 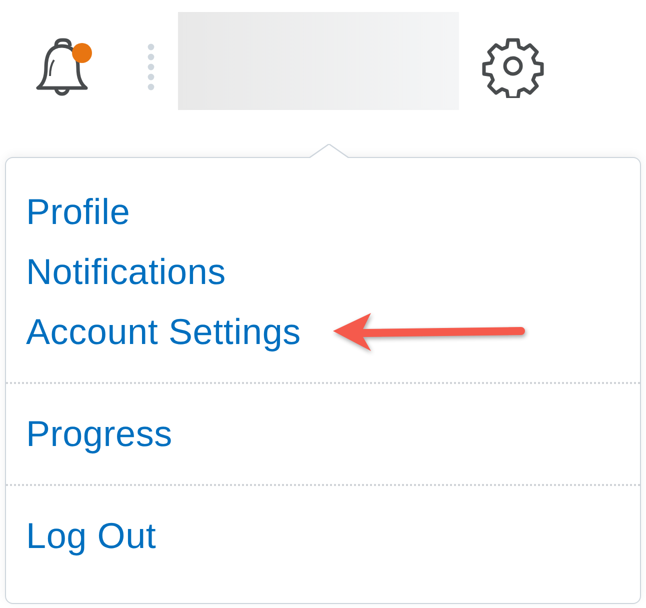 What do you see at coordinates (151, 68) in the screenshot?
I see `separator-dots-icon` at bounding box center [151, 68].